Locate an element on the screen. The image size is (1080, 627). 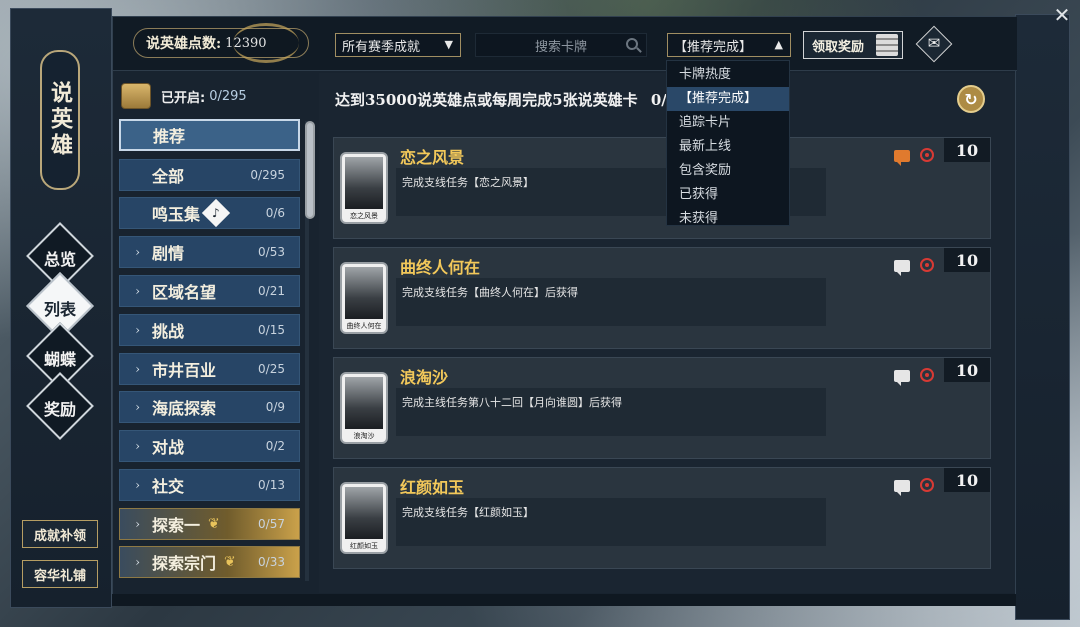
sort-option: 最新上线 is located at coordinates (728, 147).